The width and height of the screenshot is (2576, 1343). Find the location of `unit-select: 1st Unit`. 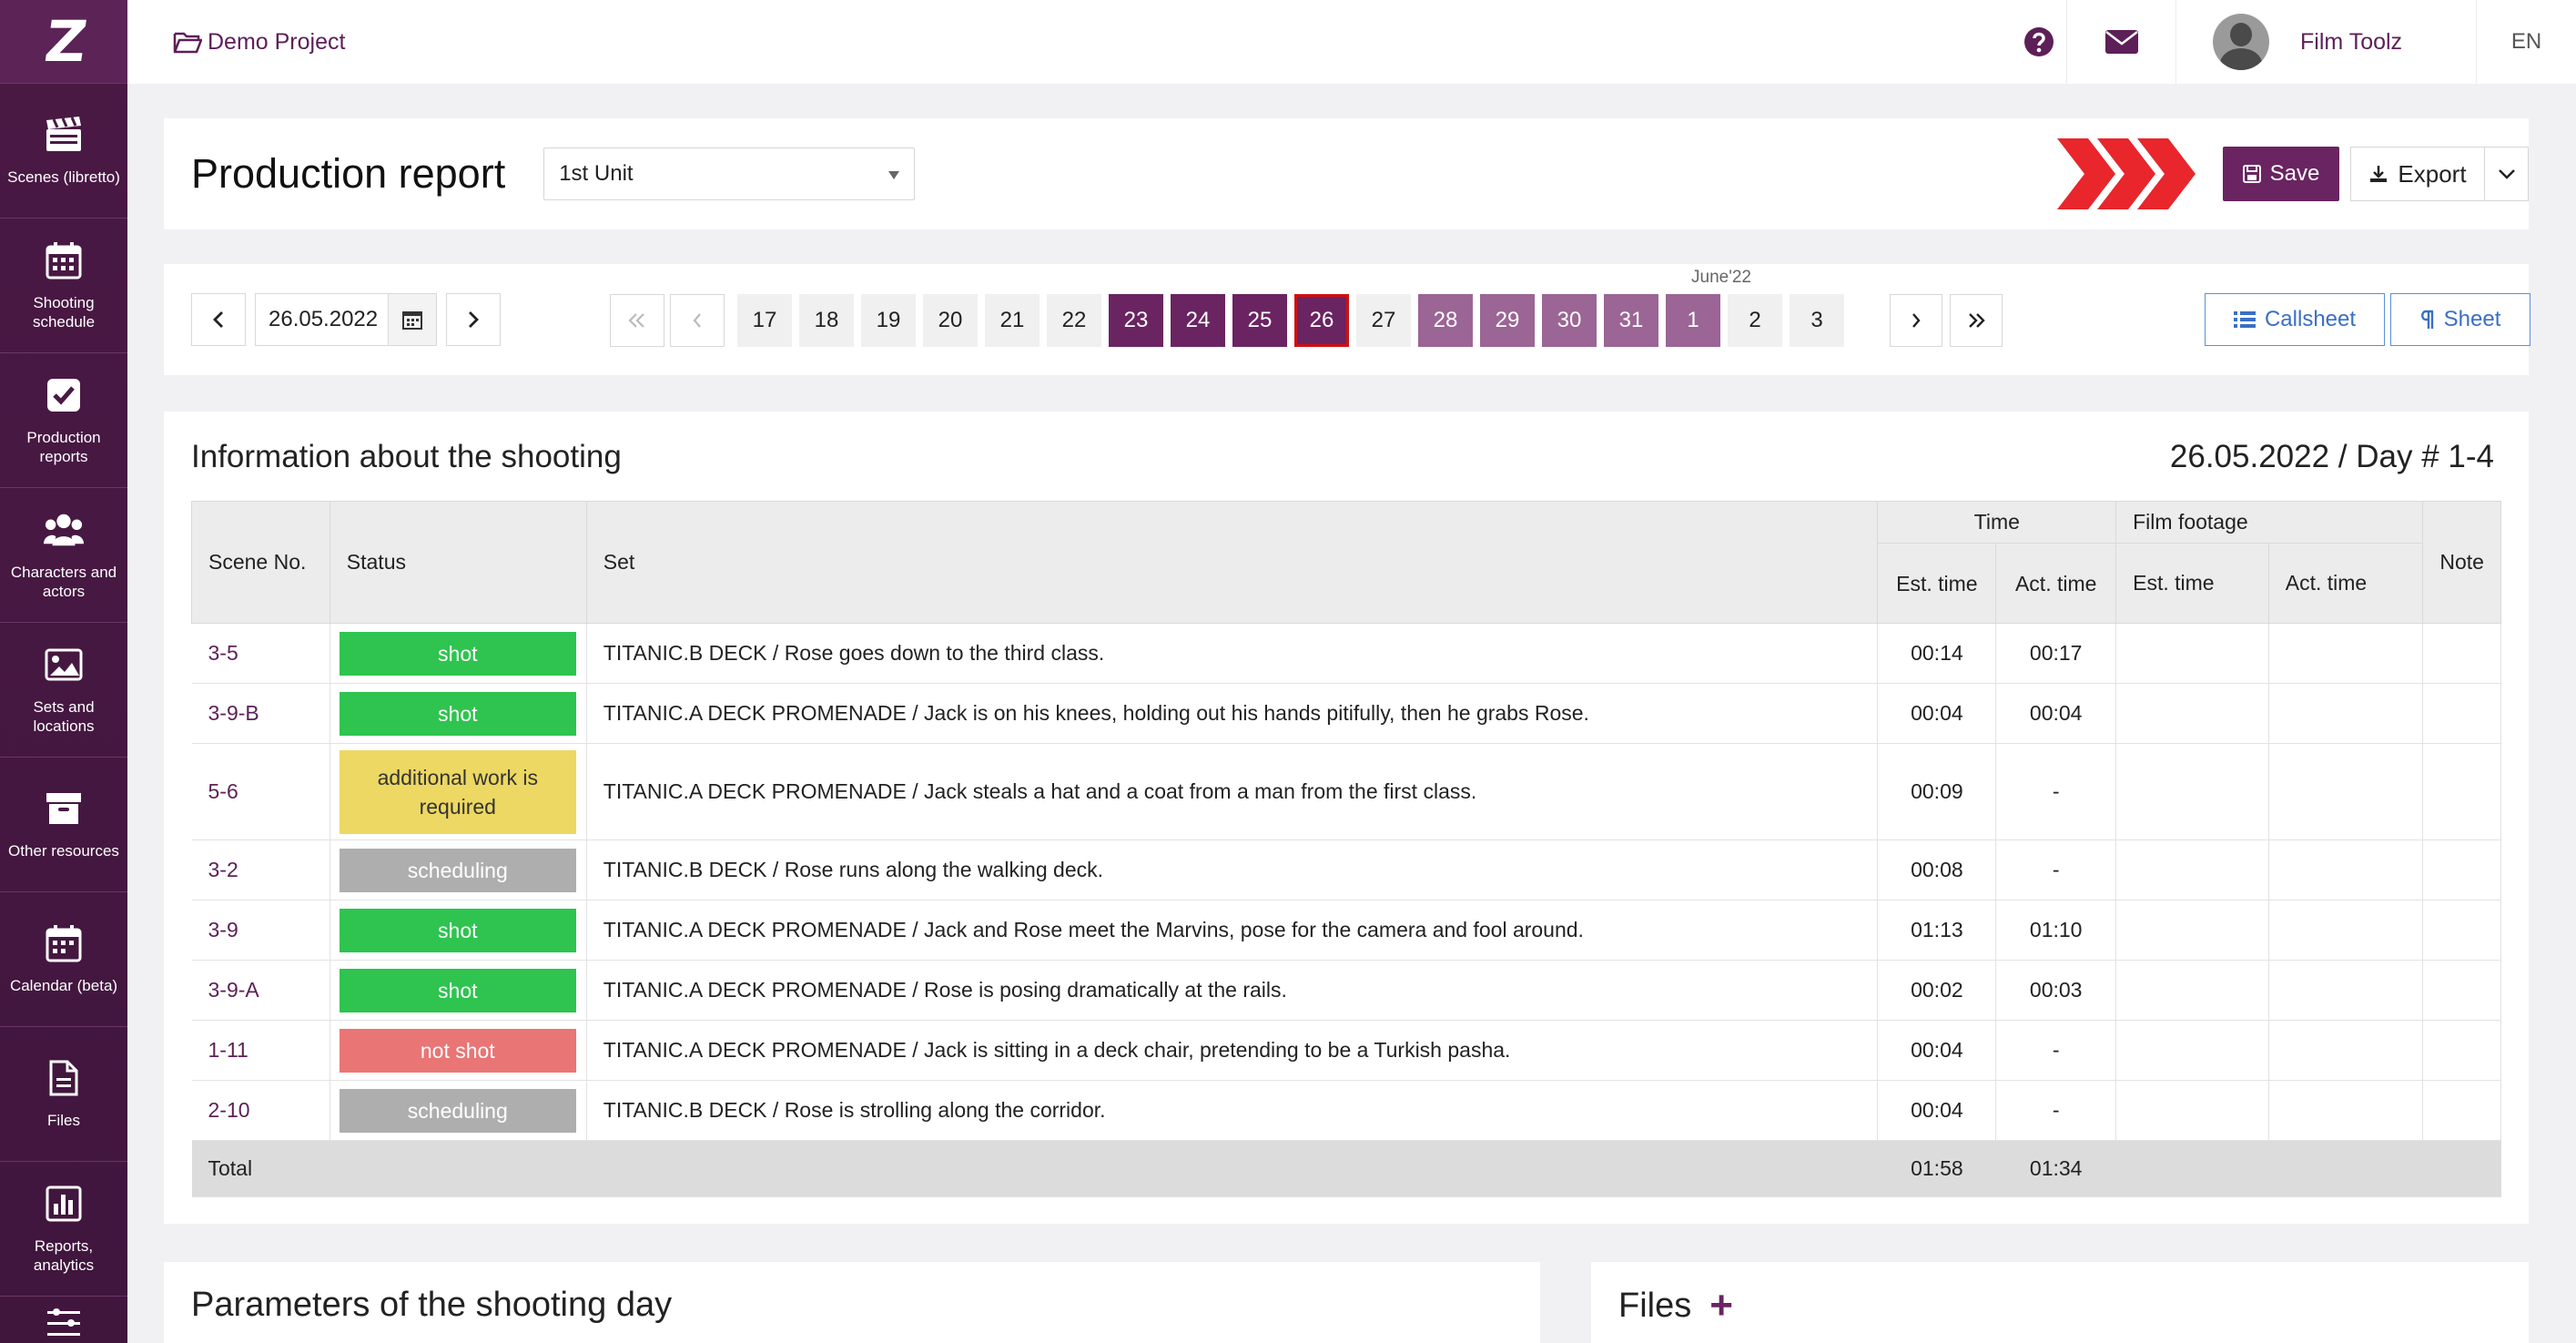

unit-select: 1st Unit is located at coordinates (729, 174).